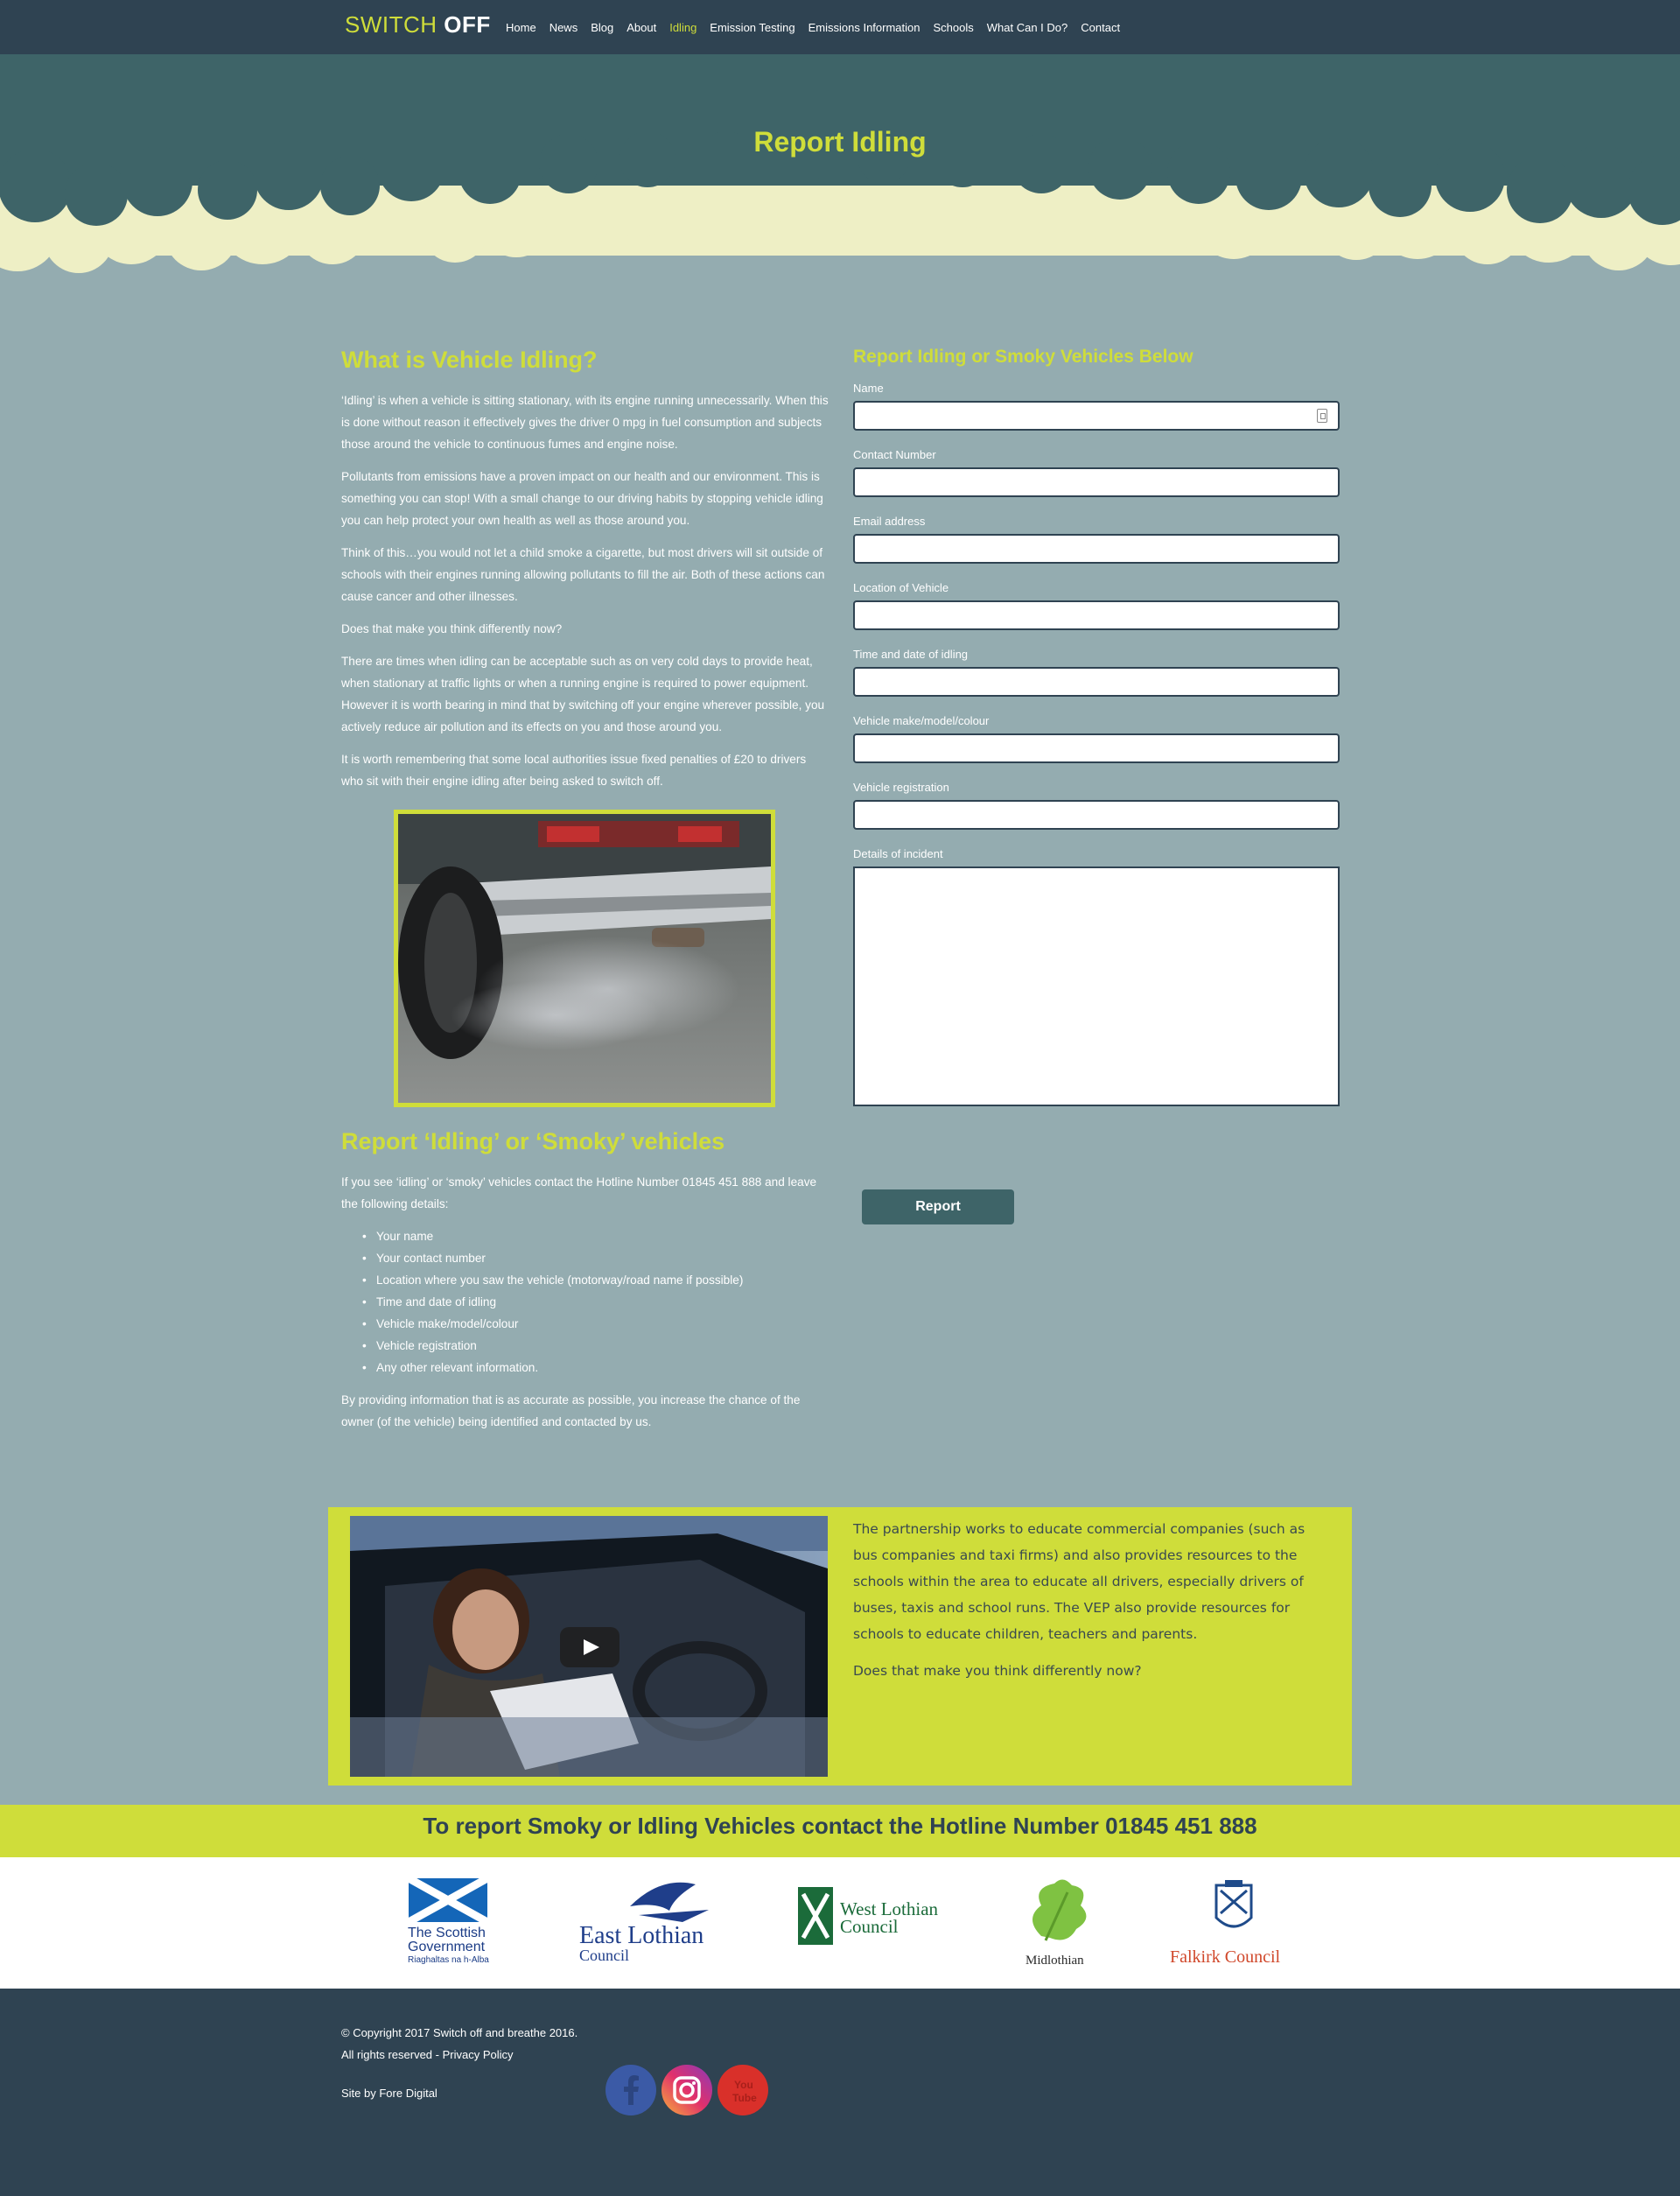  What do you see at coordinates (898, 853) in the screenshot?
I see `incident-details-label: Details of incident` at bounding box center [898, 853].